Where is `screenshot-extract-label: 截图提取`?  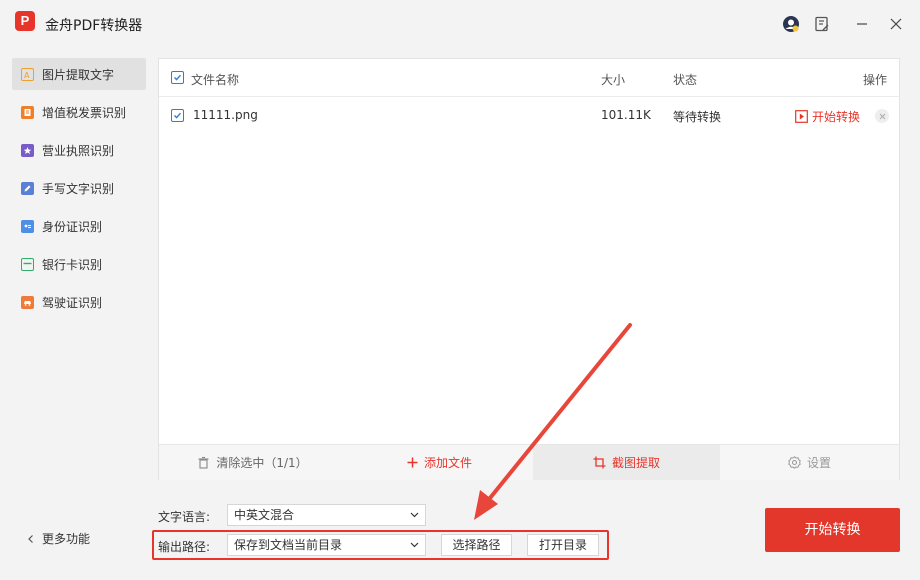
screenshot-extract-label: 截图提取 is located at coordinates (635, 463).